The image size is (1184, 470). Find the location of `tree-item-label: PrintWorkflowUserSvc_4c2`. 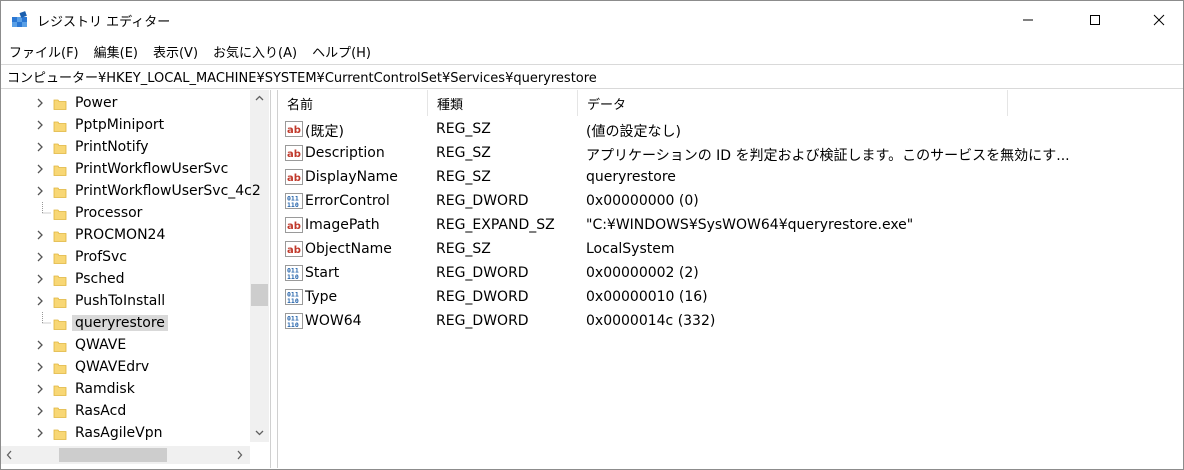

tree-item-label: PrintWorkflowUserSvc_4c2 is located at coordinates (168, 191).